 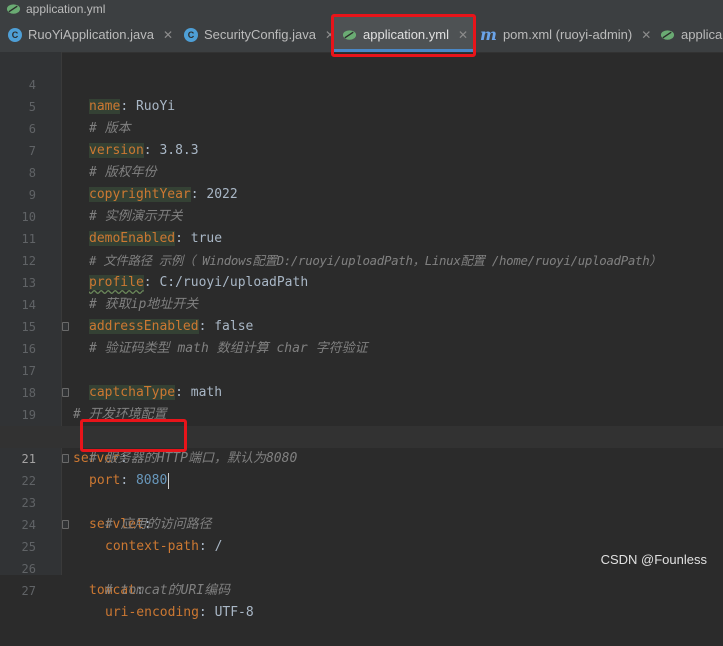 I want to click on code-line: 15 # 验证码类型 math 数组计算 char 字符验证, so click(x=361, y=325).